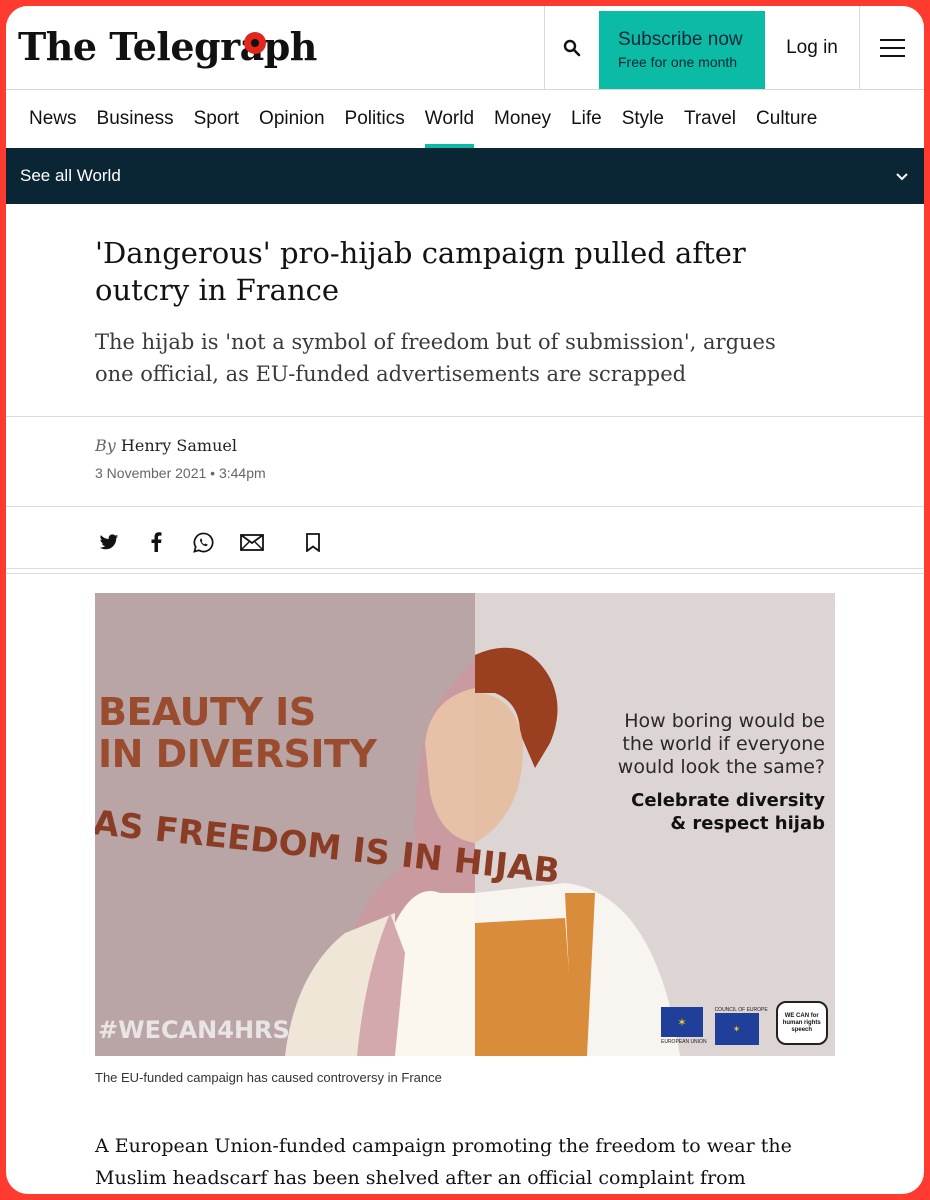  What do you see at coordinates (728, 812) in the screenshot?
I see `image-call-to-action: Celebrate diversity & respect hijab` at bounding box center [728, 812].